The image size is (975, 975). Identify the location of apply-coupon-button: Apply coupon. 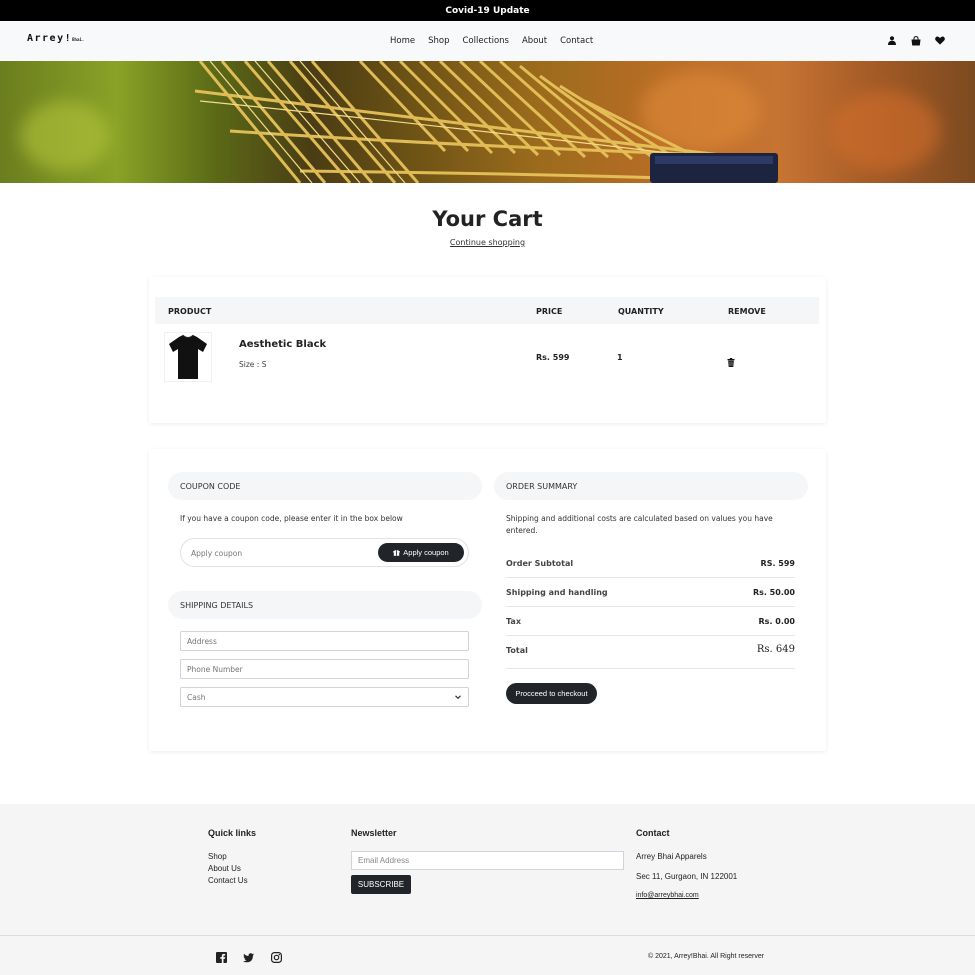
(421, 552).